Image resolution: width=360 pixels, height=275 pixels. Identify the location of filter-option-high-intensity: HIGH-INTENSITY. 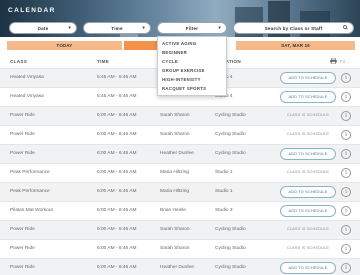
(181, 79).